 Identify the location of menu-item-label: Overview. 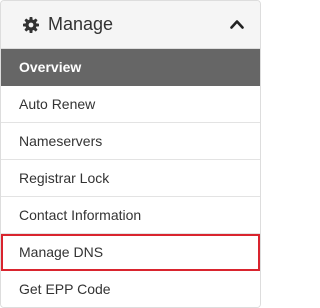
(50, 67).